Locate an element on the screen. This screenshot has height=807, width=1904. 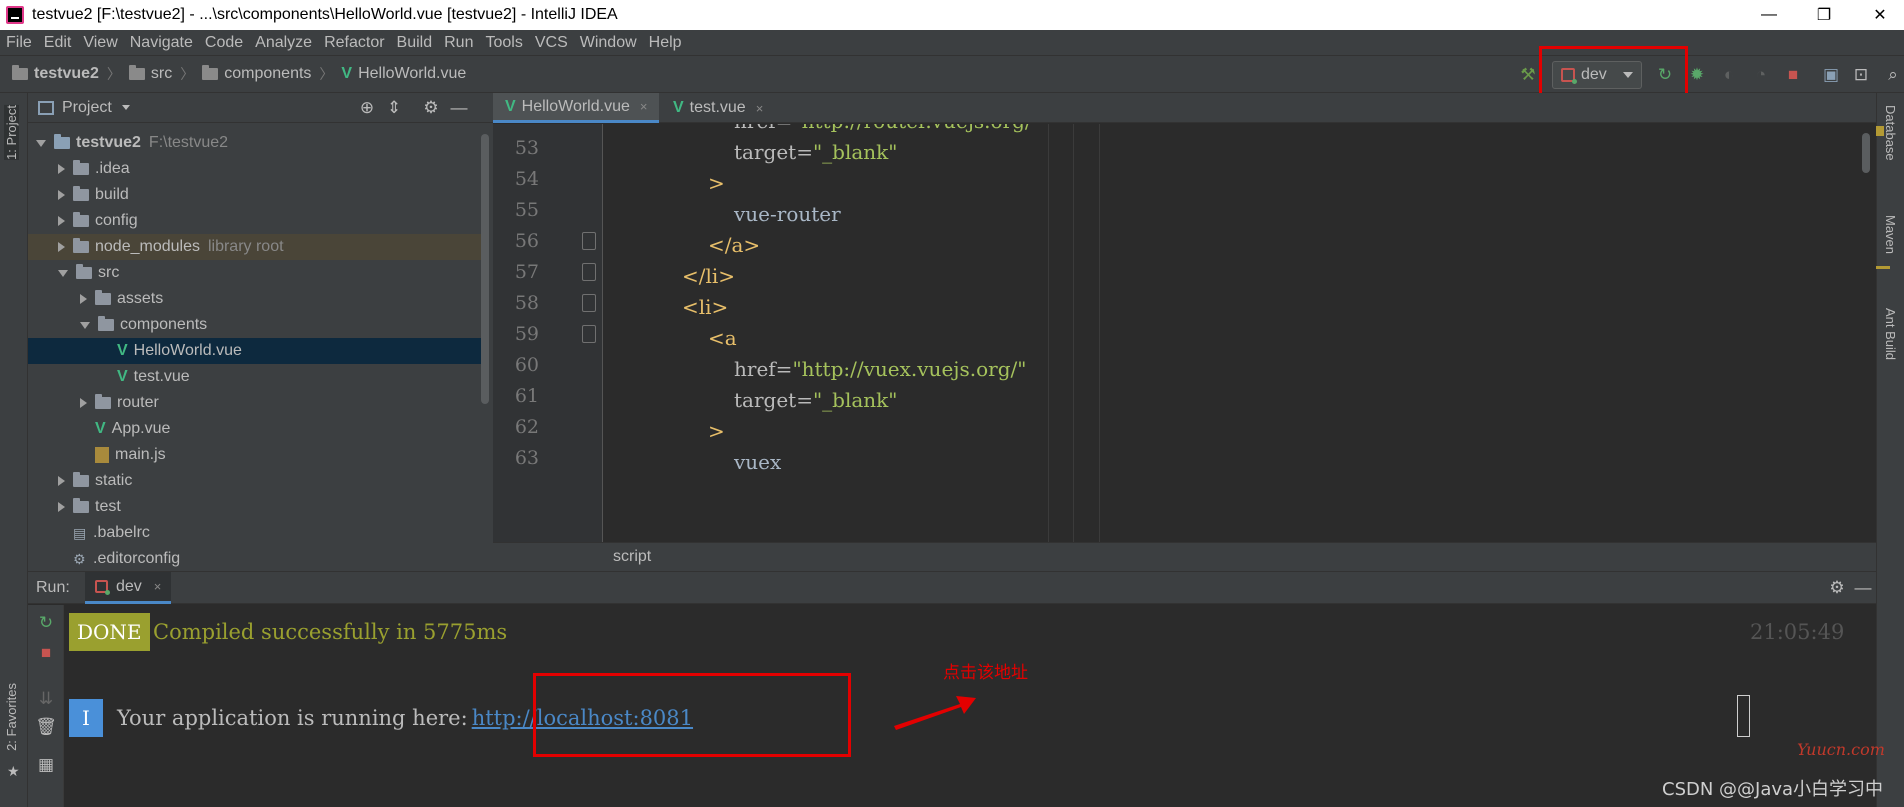
tree-item-test-vue: V test.vue is located at coordinates (255, 377).